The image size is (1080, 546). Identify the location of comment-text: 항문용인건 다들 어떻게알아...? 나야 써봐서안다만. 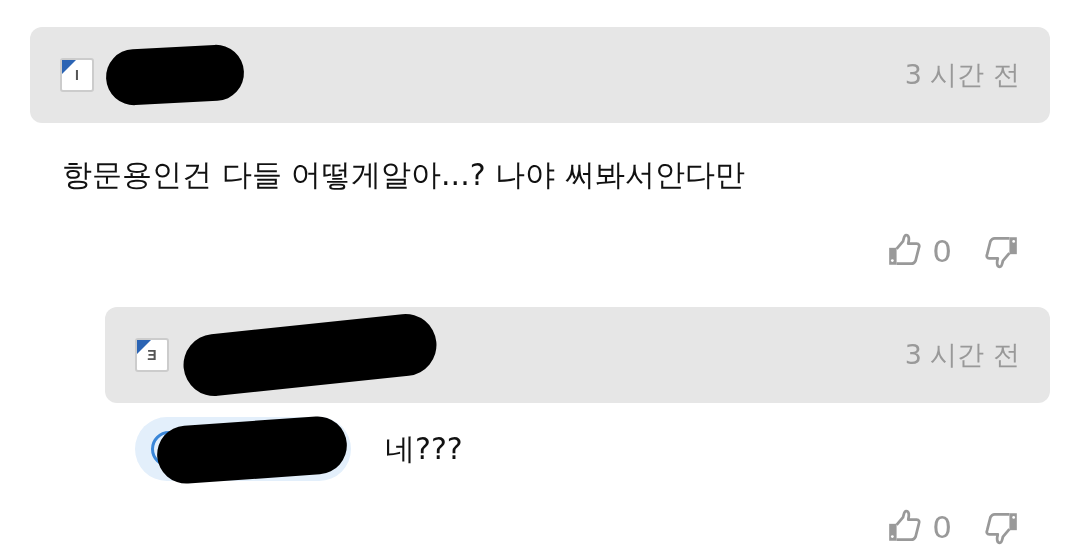
(403, 174).